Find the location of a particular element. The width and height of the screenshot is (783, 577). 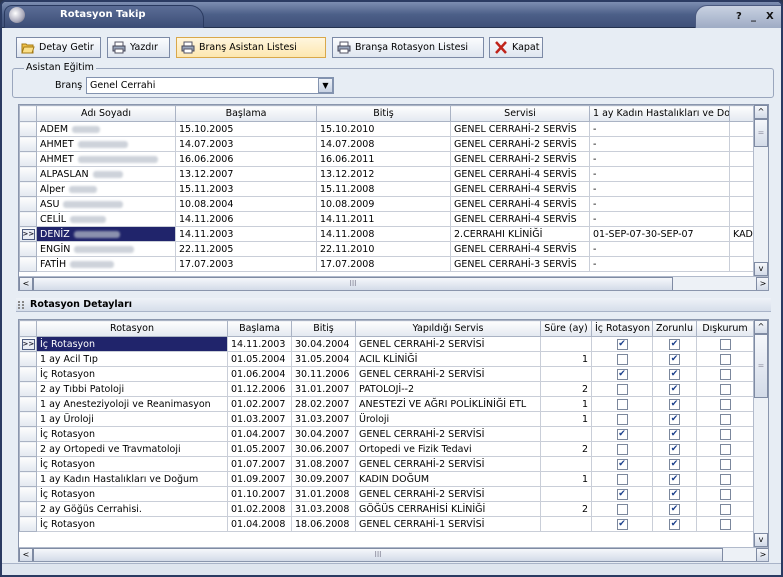

table-cell: 14.07.2008 is located at coordinates (383, 144).